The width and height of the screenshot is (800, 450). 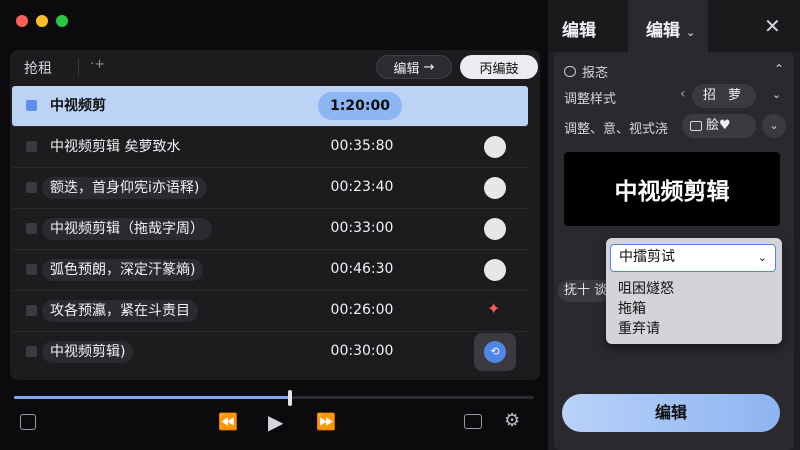 I want to click on section-title: 报忞, so click(x=595, y=73).